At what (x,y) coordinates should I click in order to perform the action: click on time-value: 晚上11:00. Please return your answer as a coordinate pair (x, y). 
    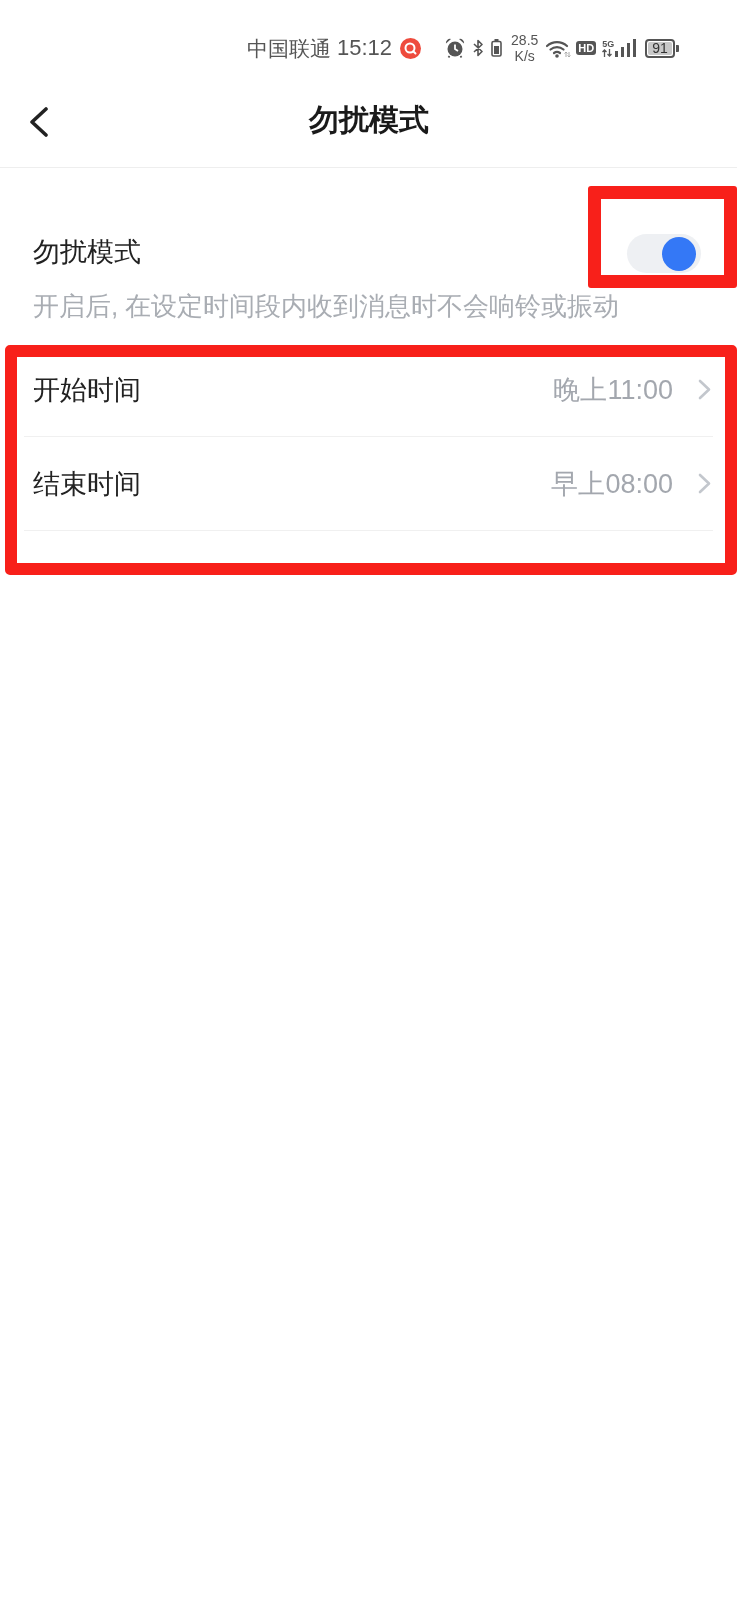
    Looking at the image, I should click on (613, 389).